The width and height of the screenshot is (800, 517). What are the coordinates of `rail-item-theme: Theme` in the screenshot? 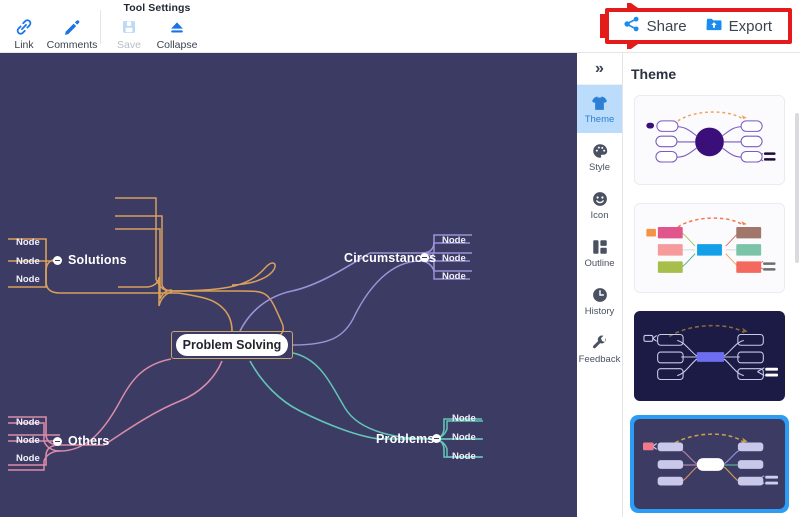 It's located at (599, 109).